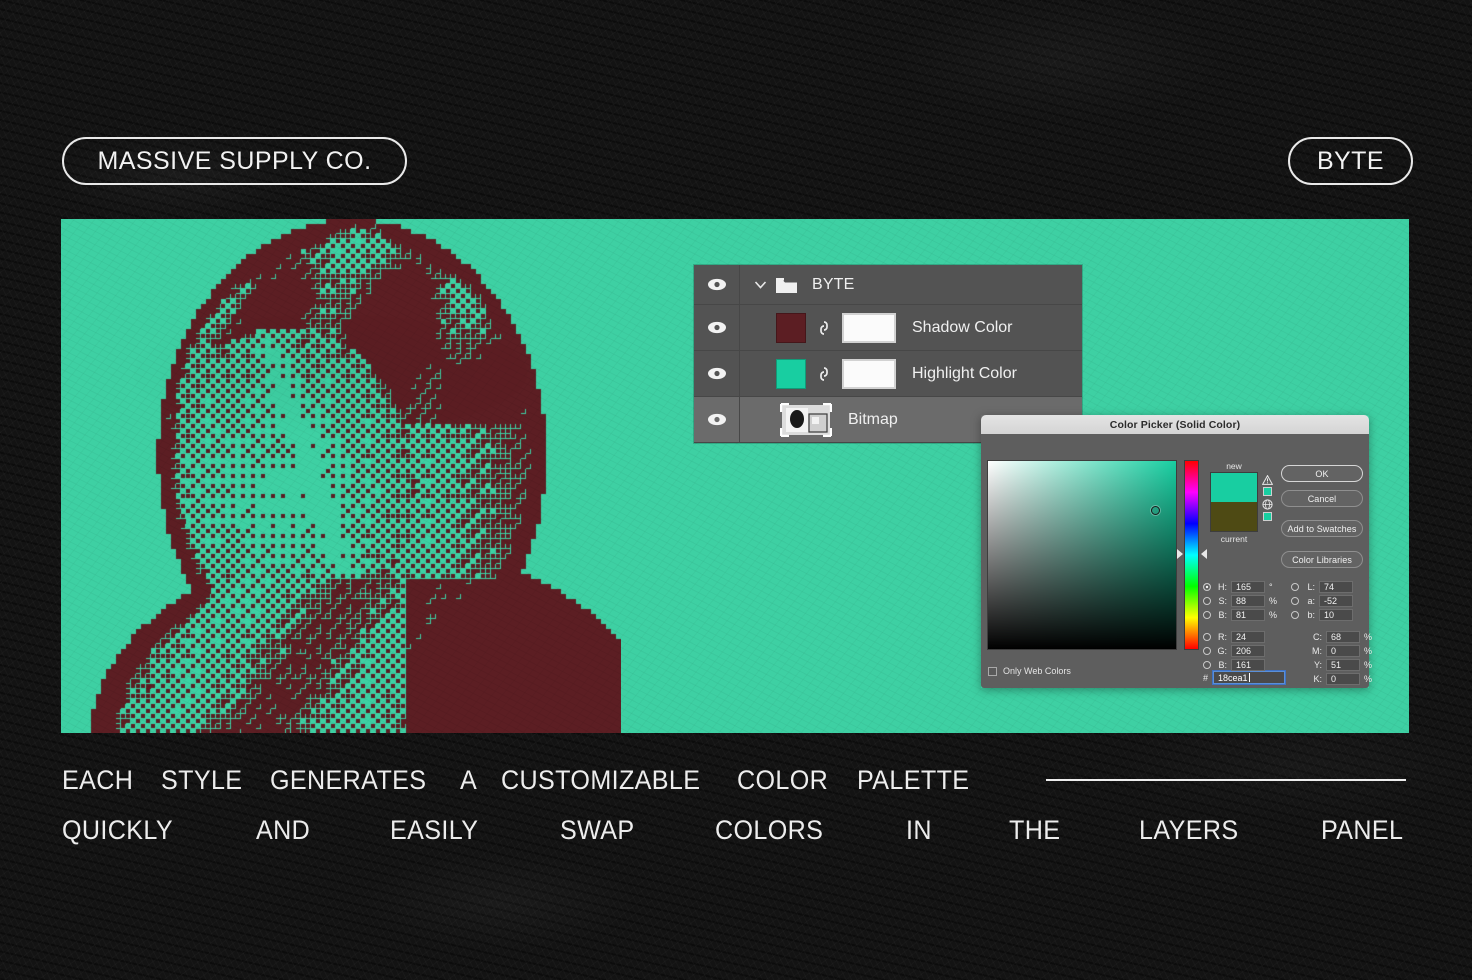 Image resolution: width=1472 pixels, height=980 pixels. Describe the element at coordinates (1322, 473) in the screenshot. I see `ok-button: OK` at that location.